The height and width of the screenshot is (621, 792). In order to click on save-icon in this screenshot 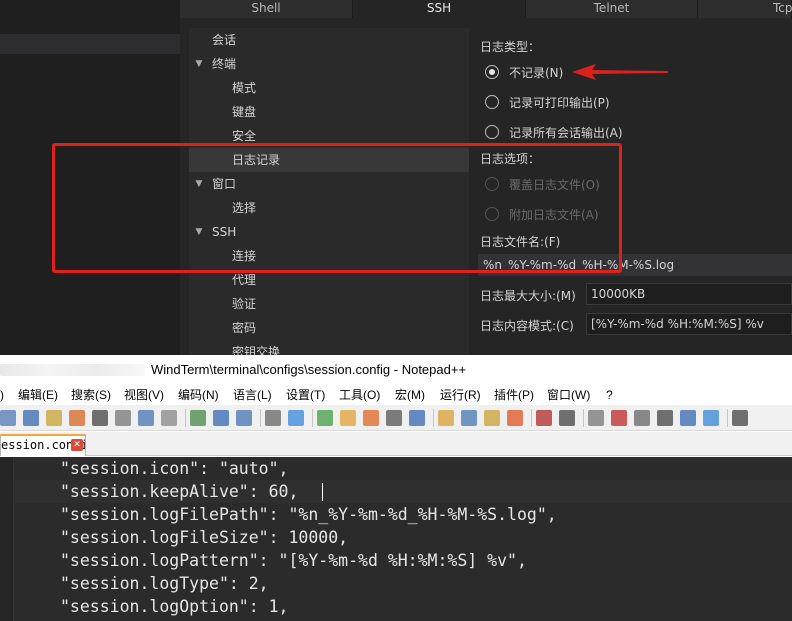, I will do `click(31, 418)`.